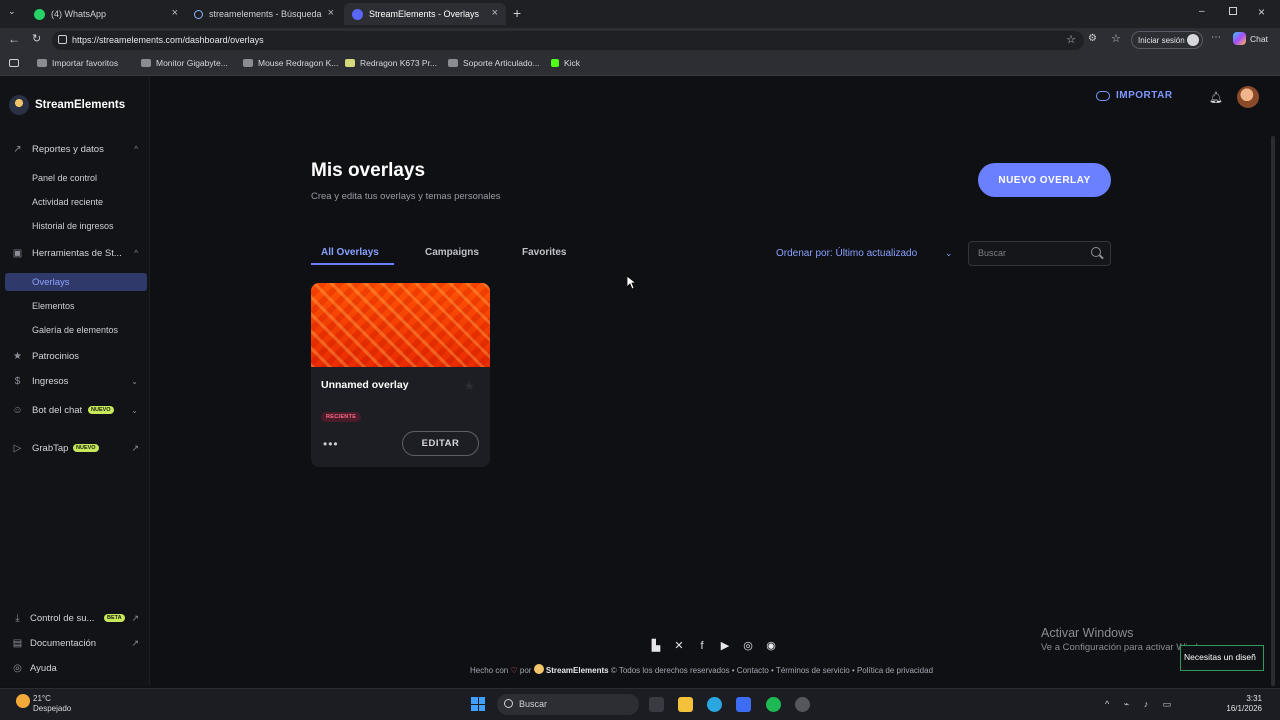  What do you see at coordinates (14, 63) in the screenshot?
I see `sidebar-toggle-icon` at bounding box center [14, 63].